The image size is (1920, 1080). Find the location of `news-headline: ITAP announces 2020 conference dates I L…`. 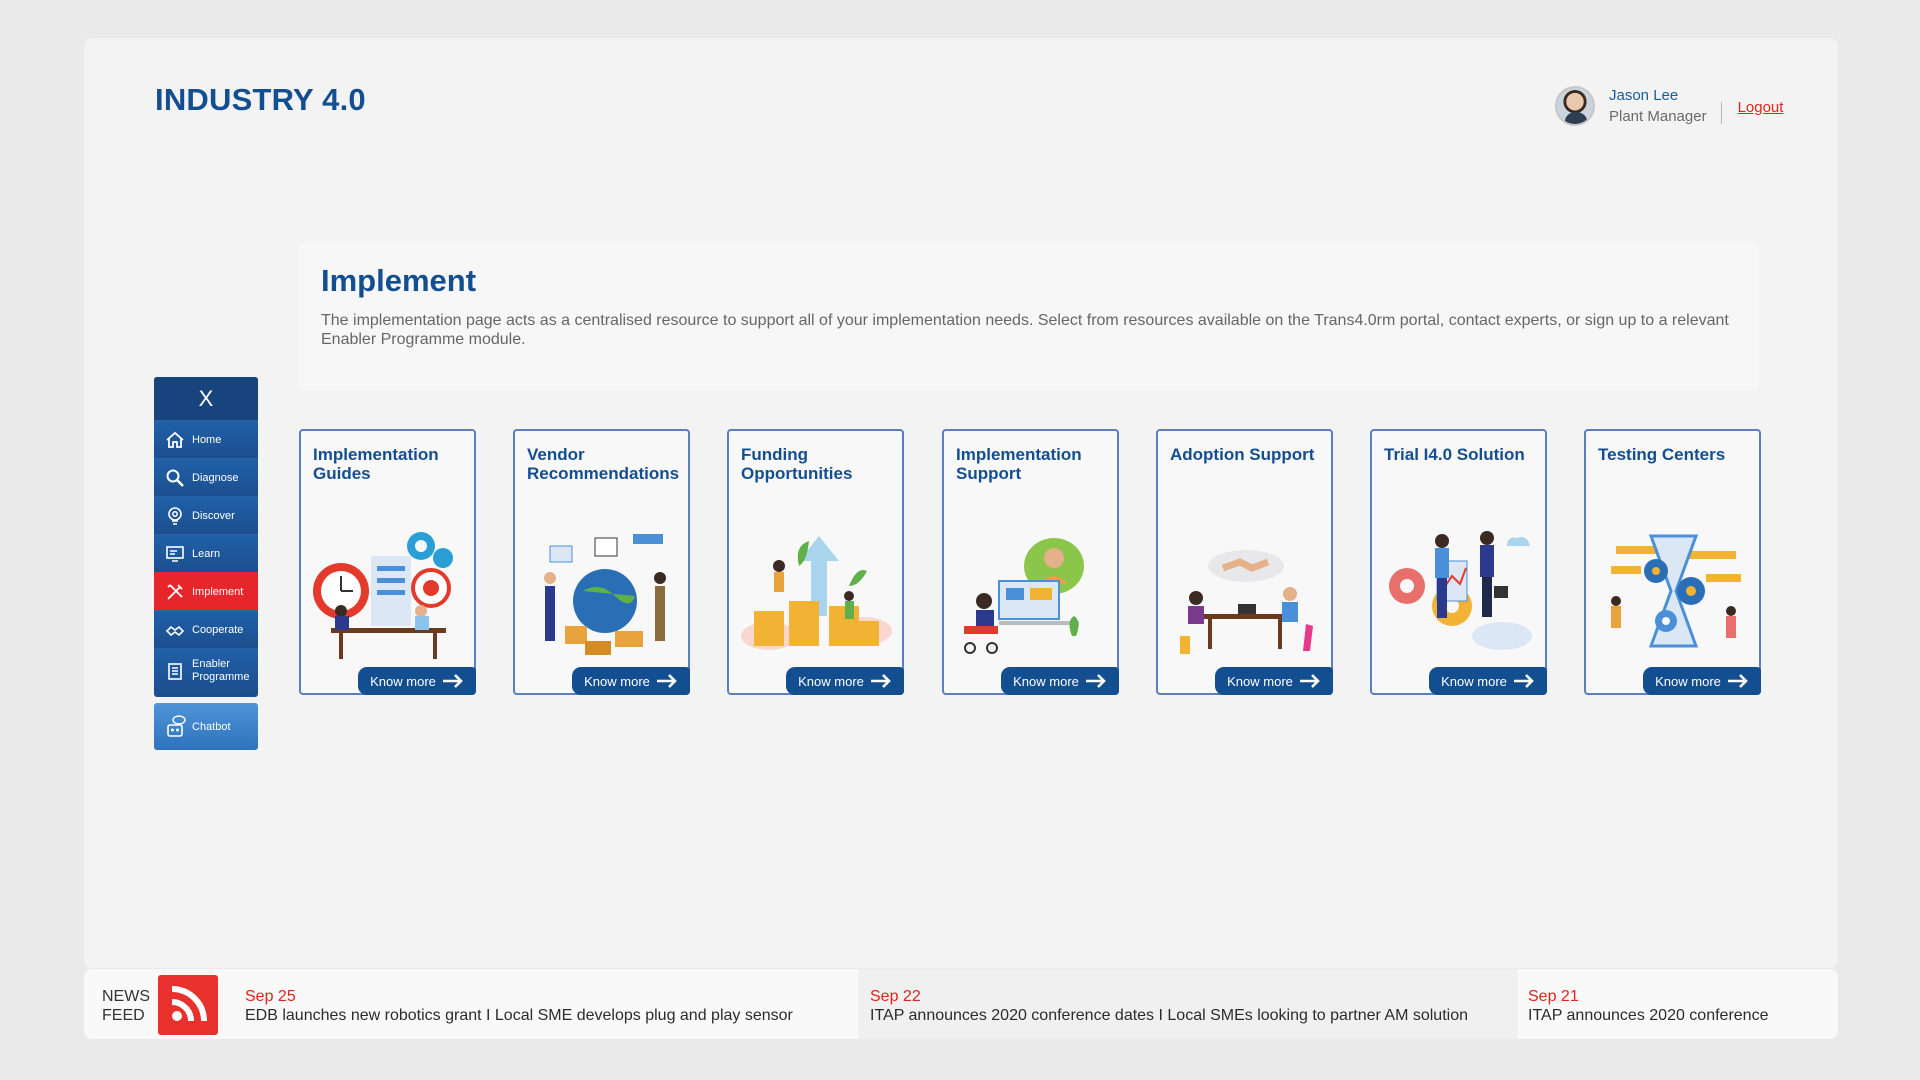

news-headline: ITAP announces 2020 conference dates I L… is located at coordinates (1169, 1015).